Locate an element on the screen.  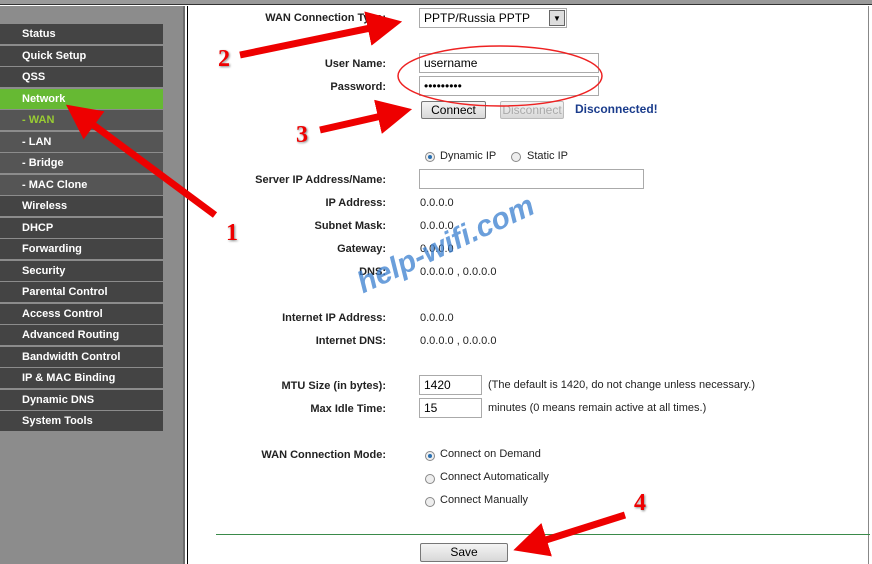
wan-type-select: PPTP/Russia PPTP ▼ is located at coordinates (493, 18).